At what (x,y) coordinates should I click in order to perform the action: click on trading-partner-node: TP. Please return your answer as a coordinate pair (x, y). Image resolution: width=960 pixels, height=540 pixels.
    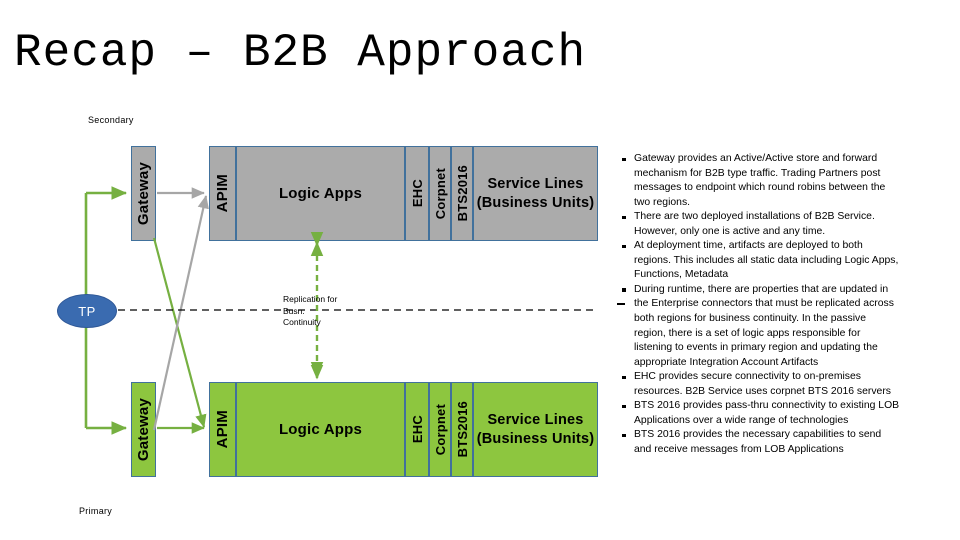
    Looking at the image, I should click on (87, 311).